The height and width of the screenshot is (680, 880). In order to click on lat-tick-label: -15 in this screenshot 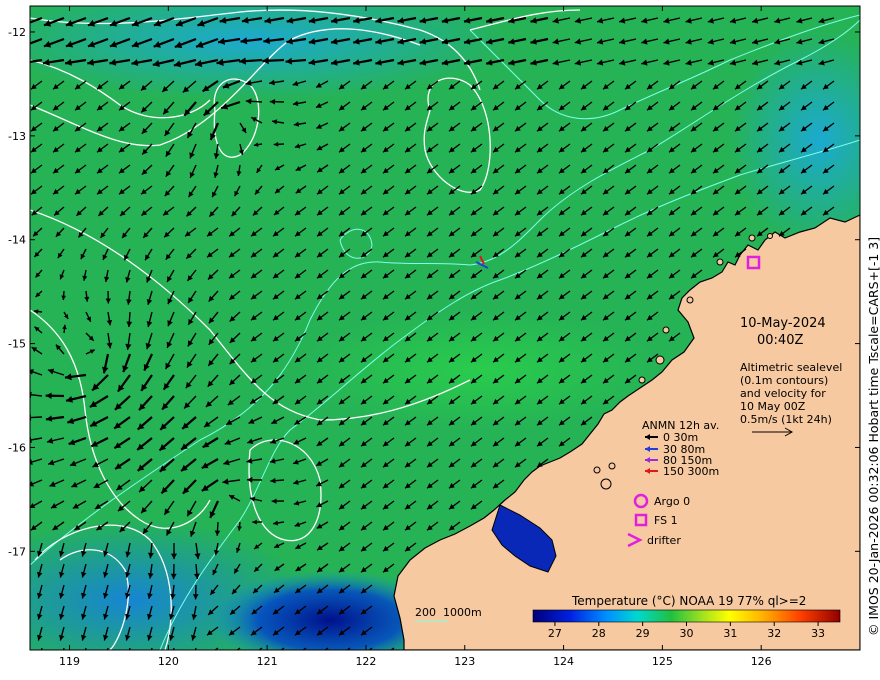, I will do `click(17, 344)`.